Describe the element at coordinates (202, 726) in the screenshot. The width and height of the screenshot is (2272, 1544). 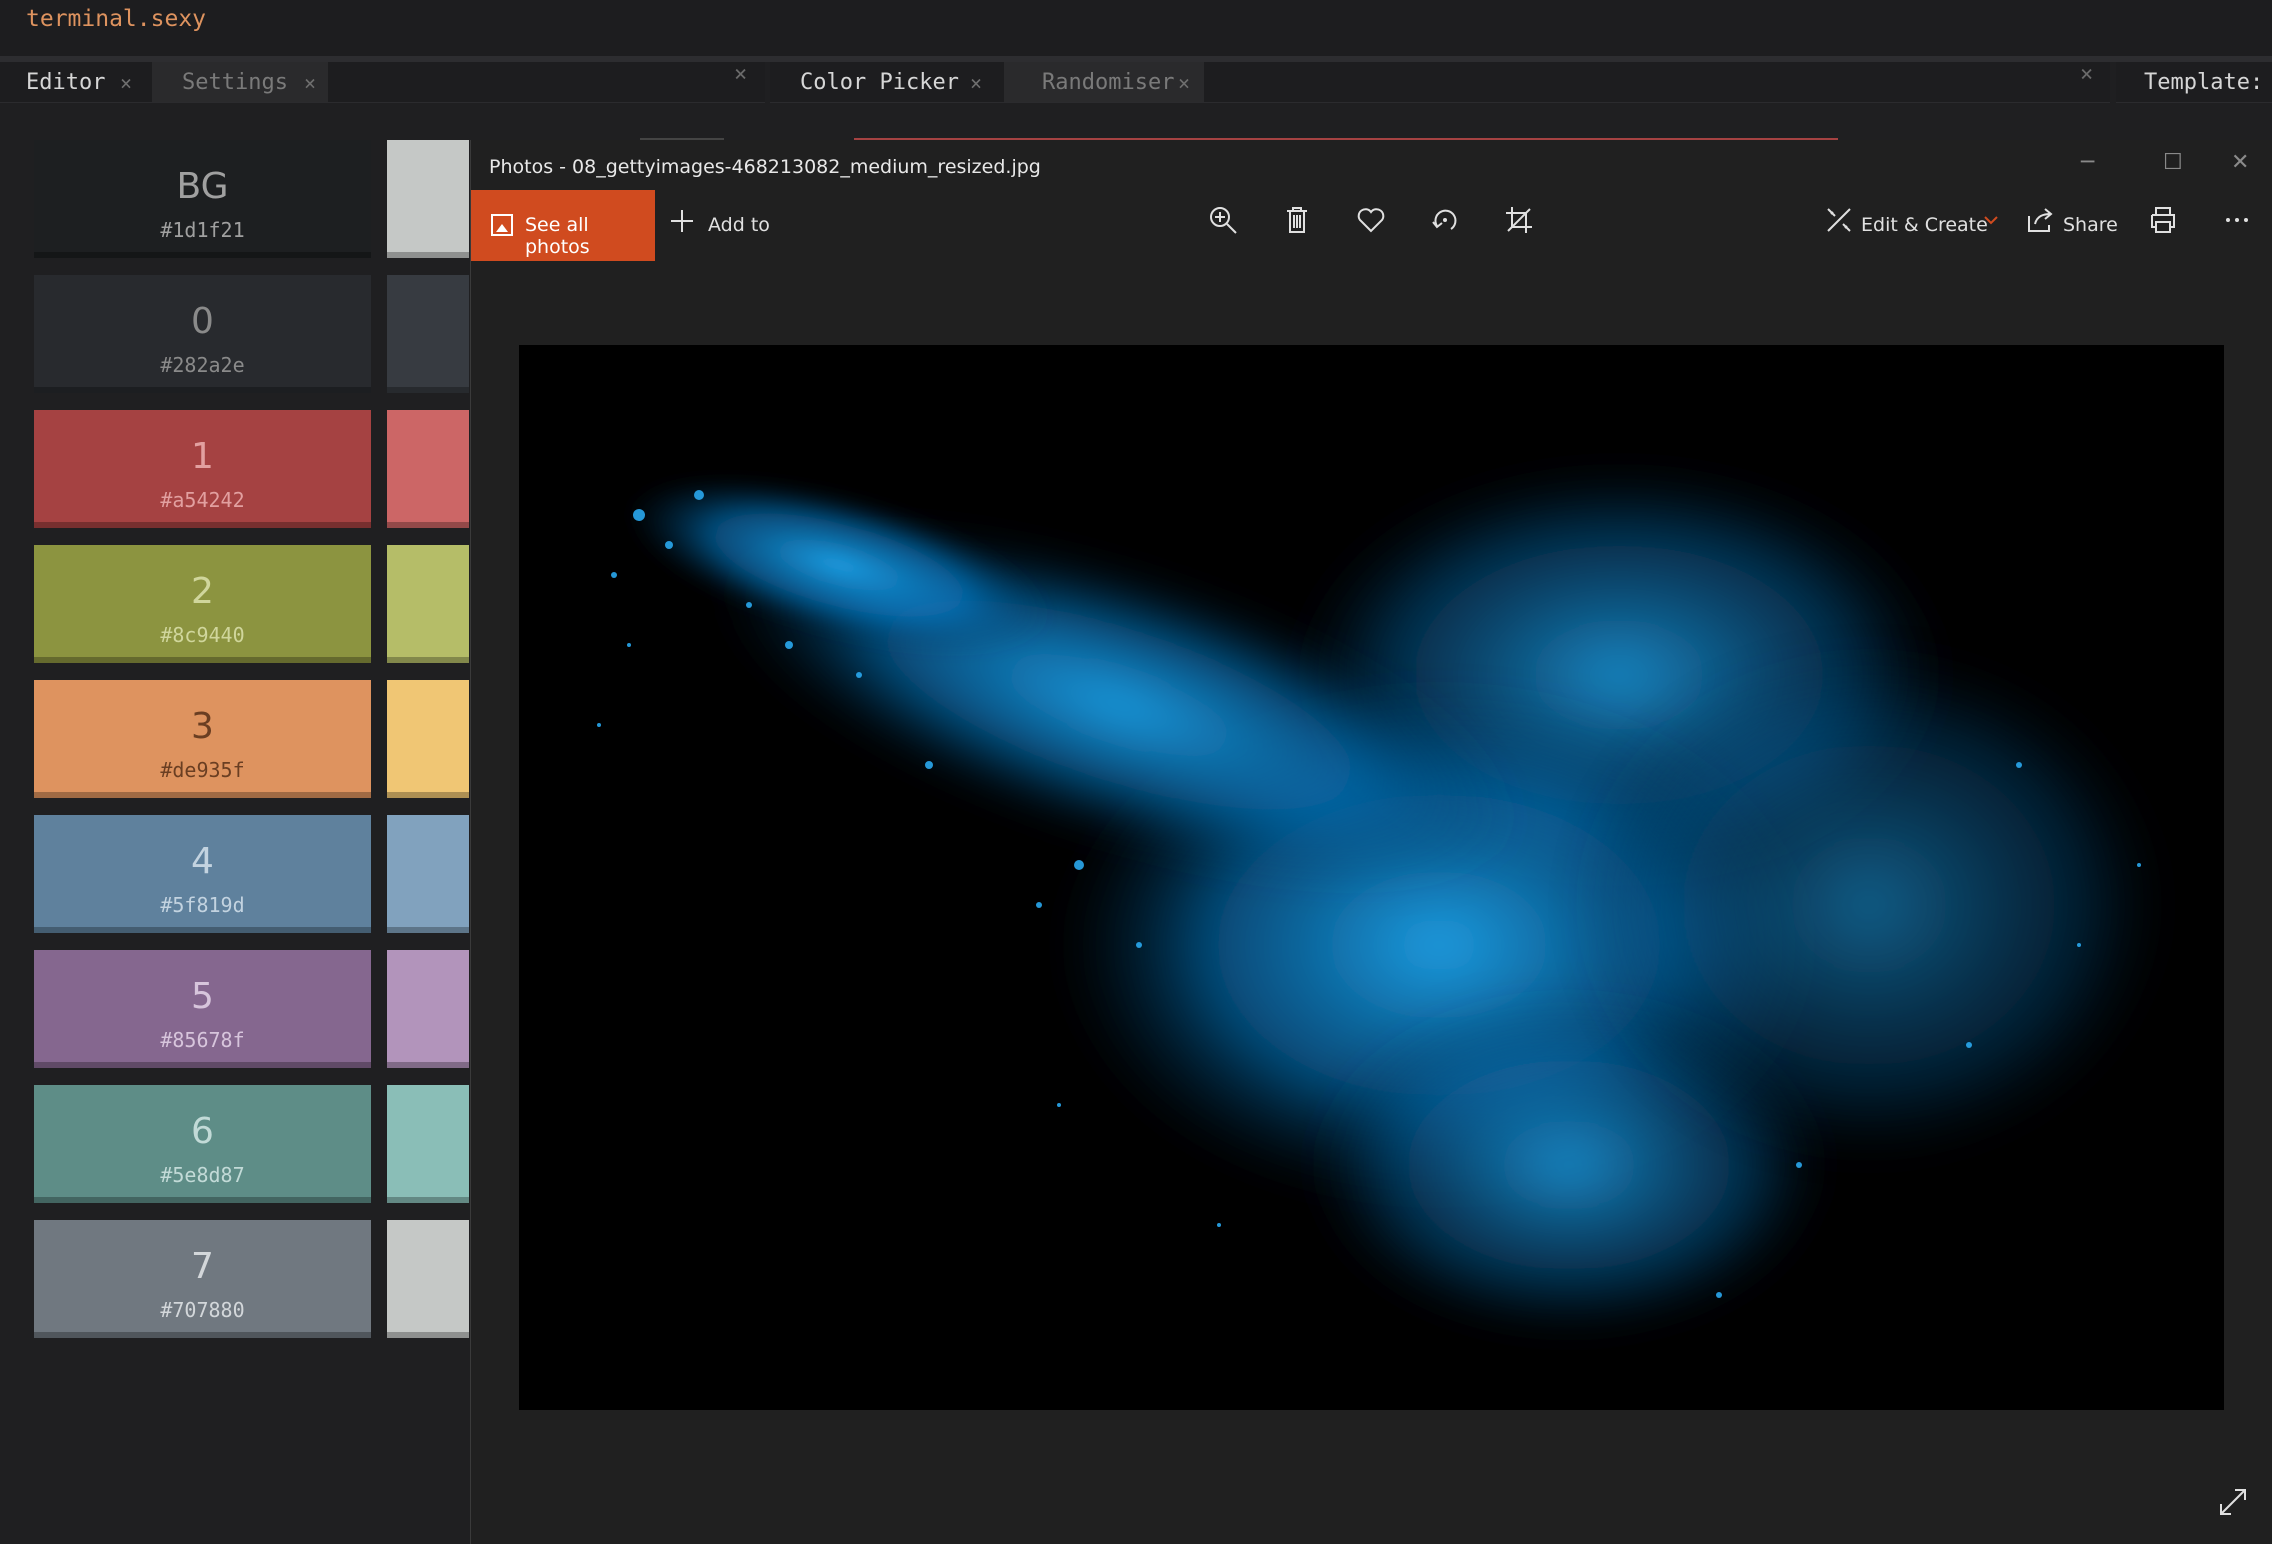
I see `swatch-label: 3` at that location.